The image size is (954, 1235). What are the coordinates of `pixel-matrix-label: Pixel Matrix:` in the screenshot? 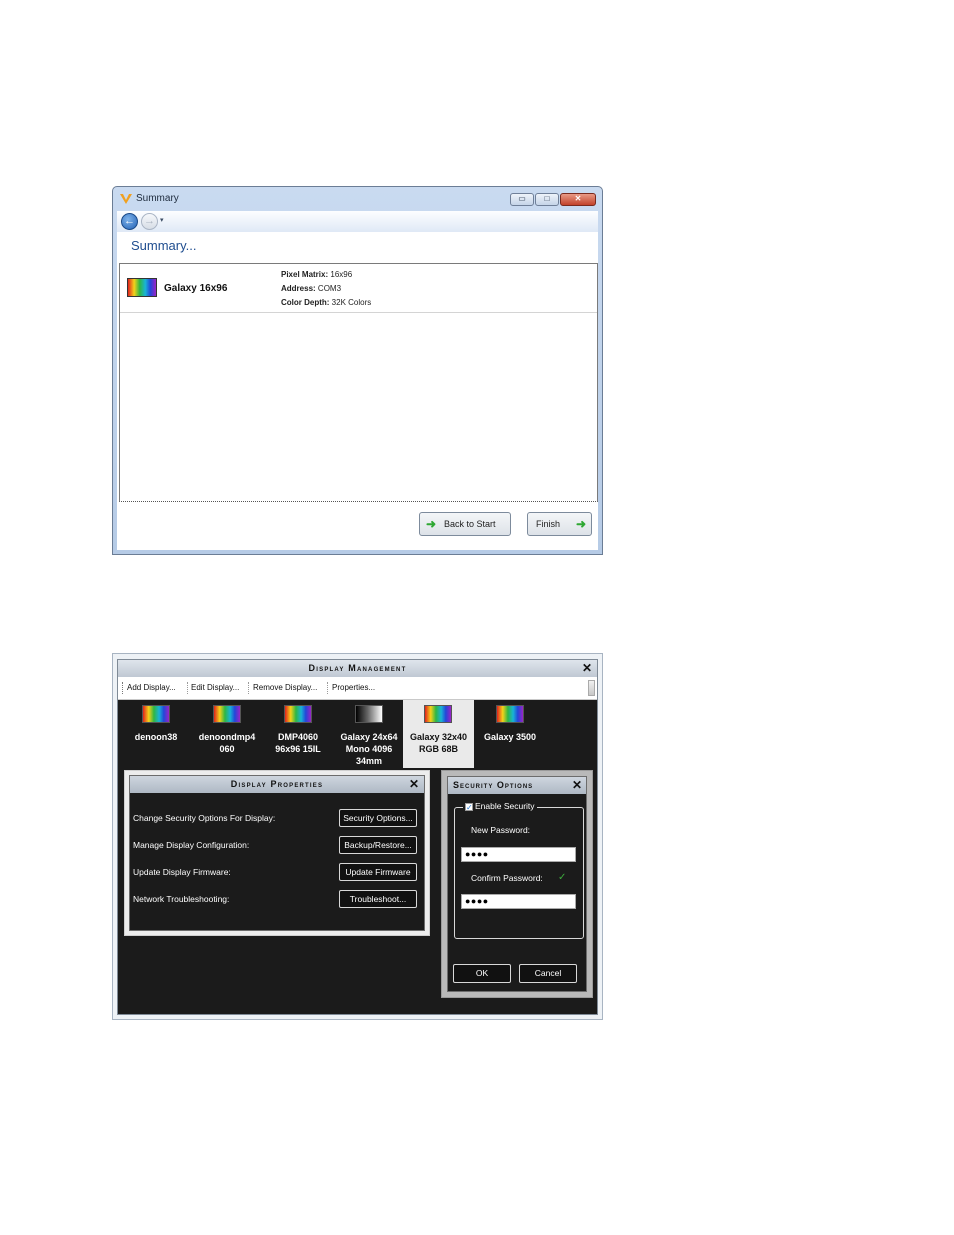 It's located at (305, 274).